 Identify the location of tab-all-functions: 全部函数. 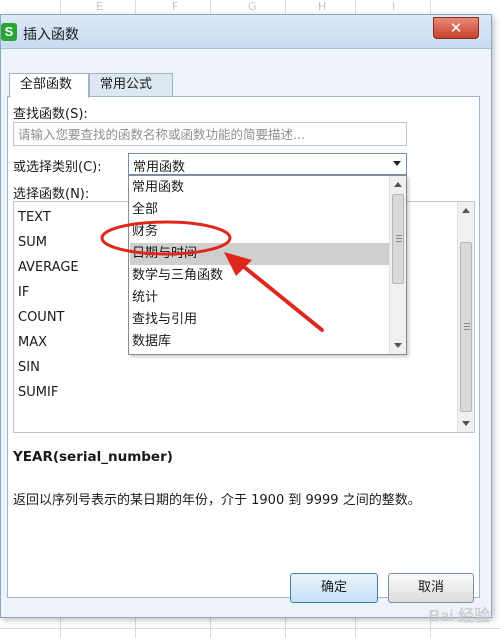
(49, 85).